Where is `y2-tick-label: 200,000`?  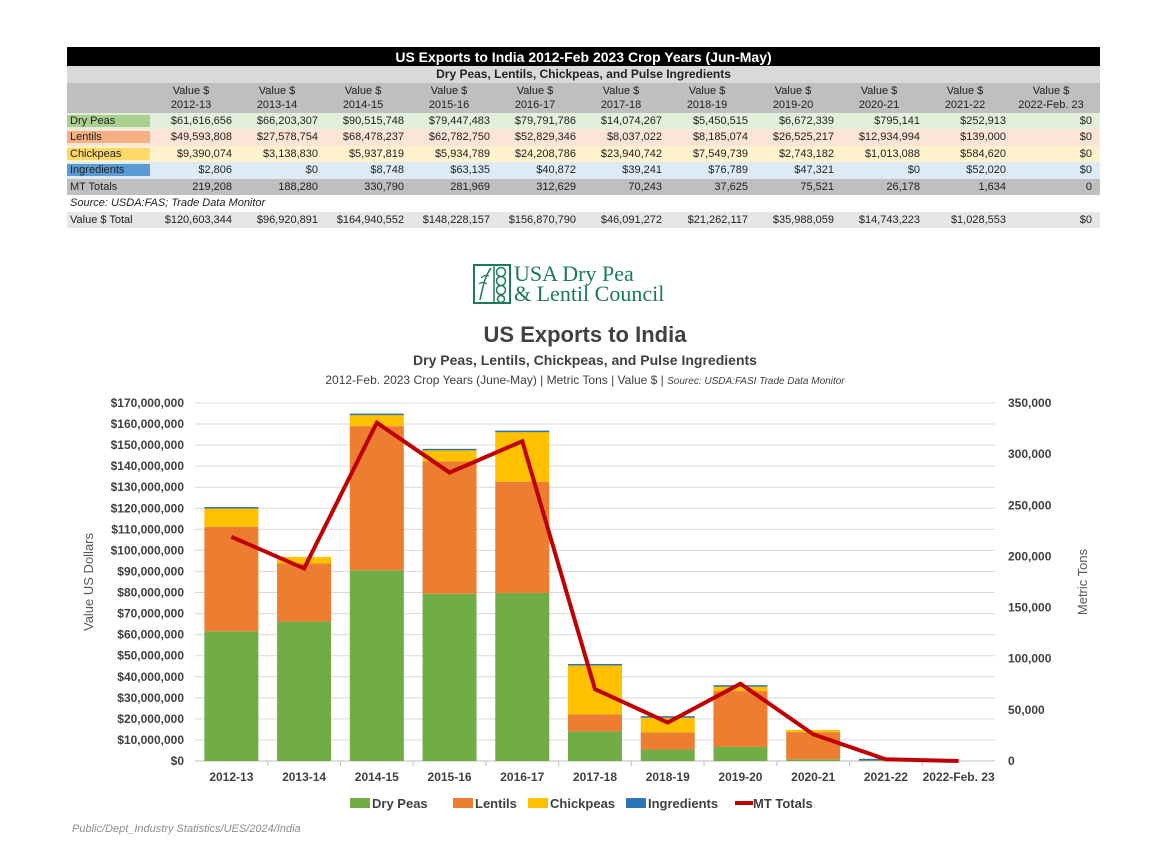 y2-tick-label: 200,000 is located at coordinates (1030, 556).